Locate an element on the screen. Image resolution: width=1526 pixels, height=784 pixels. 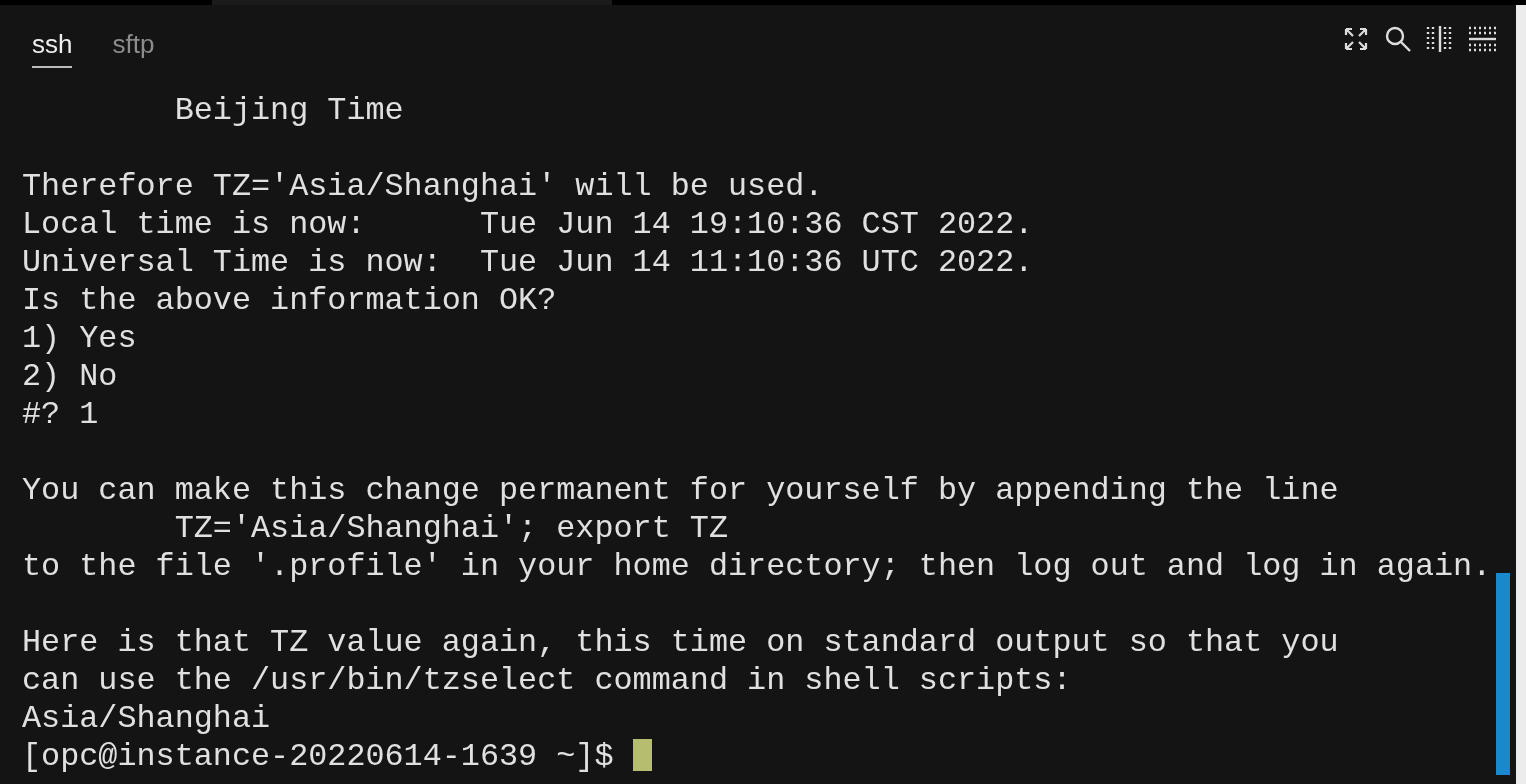
terminal-line: #? 1 is located at coordinates (60, 415).